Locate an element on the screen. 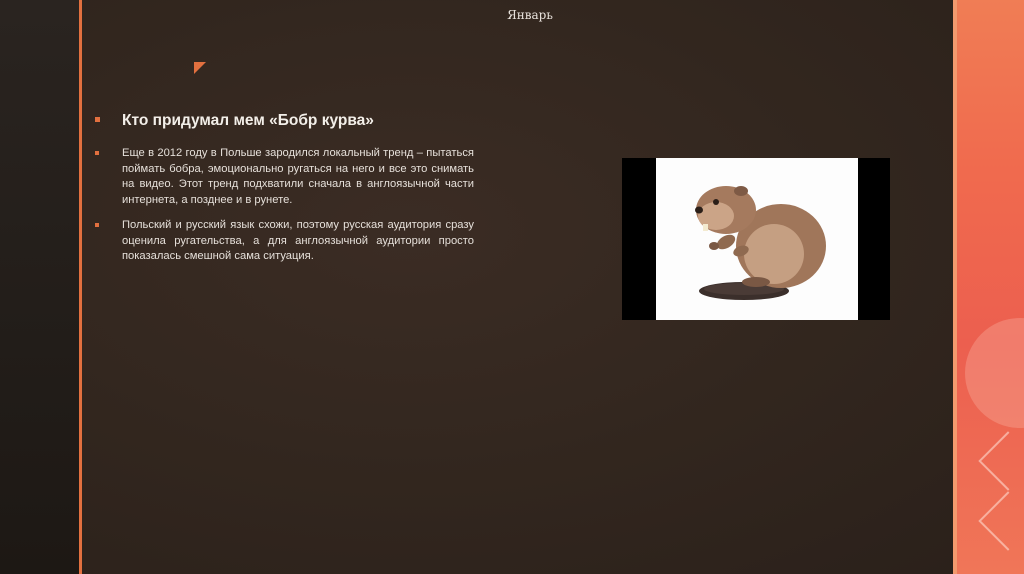  slide-heading: Кто придумал мем «Бобр курва» is located at coordinates (248, 120).